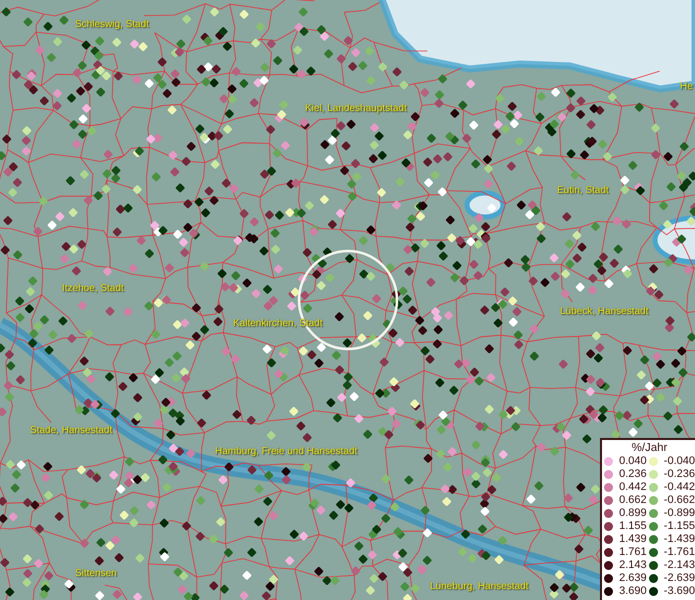 The height and width of the screenshot is (600, 695). What do you see at coordinates (286, 452) in the screenshot?
I see `place-label: Hamburg, Freie und Hansestadt` at bounding box center [286, 452].